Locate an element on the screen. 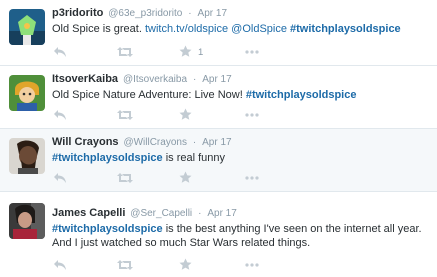 The height and width of the screenshot is (277, 437). tweet-actions: 1 is located at coordinates (182, 52).